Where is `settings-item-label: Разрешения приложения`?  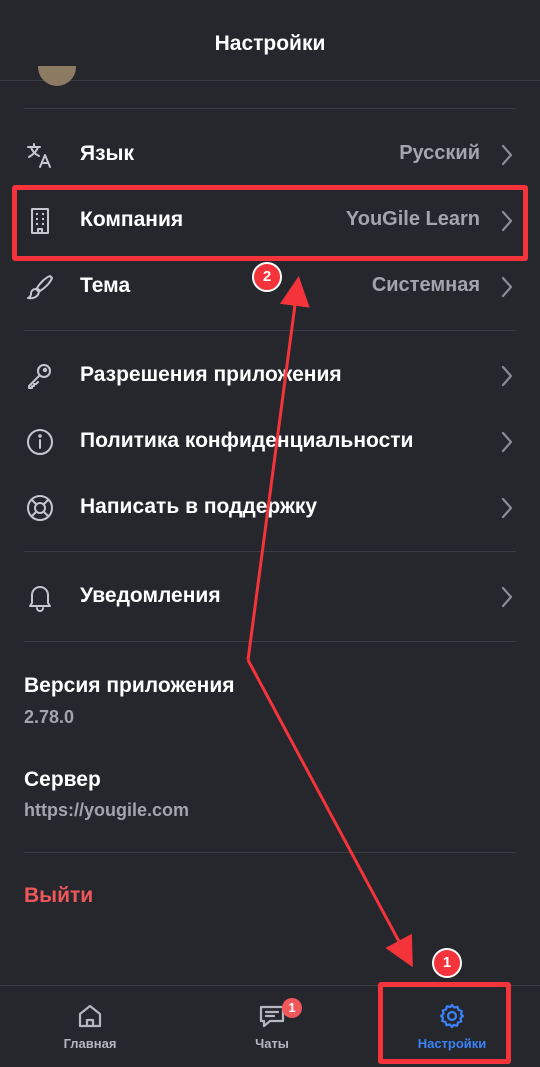 settings-item-label: Разрешения приложения is located at coordinates (211, 374).